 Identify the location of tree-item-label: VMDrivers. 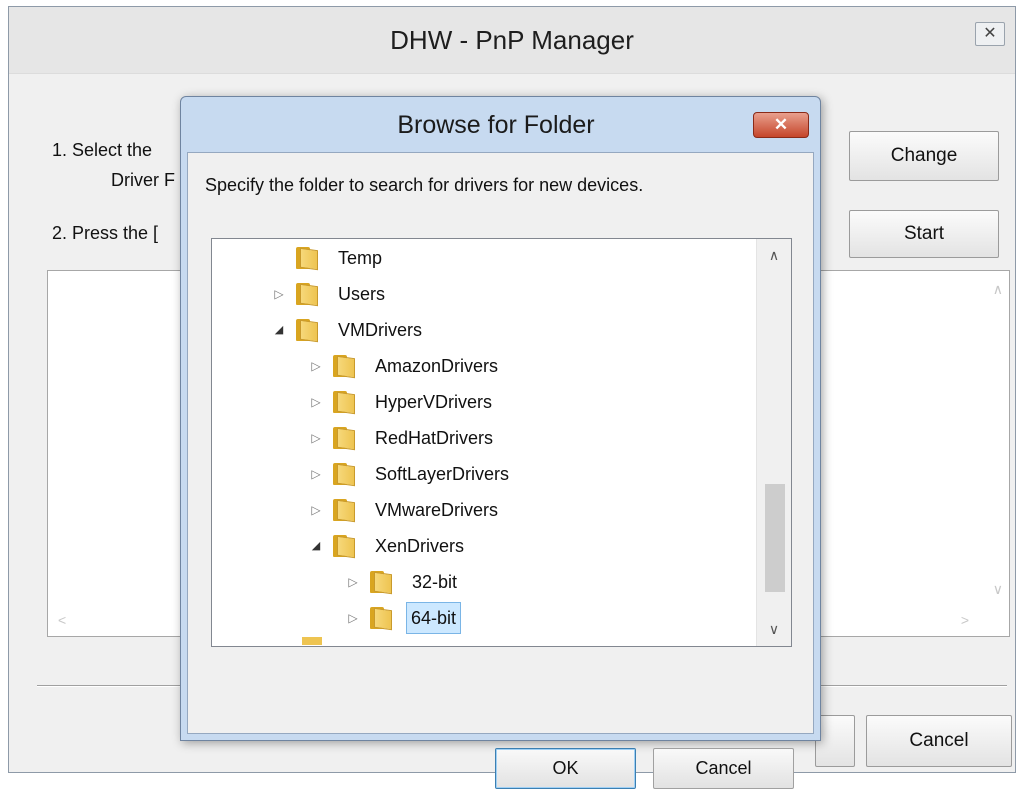
(380, 330).